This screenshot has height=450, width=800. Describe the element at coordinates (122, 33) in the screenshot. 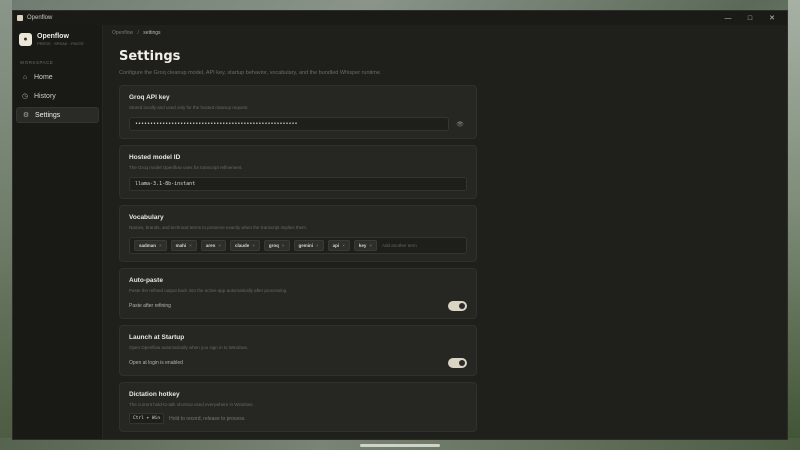

I see `breadcrumb-root: Openflow` at that location.